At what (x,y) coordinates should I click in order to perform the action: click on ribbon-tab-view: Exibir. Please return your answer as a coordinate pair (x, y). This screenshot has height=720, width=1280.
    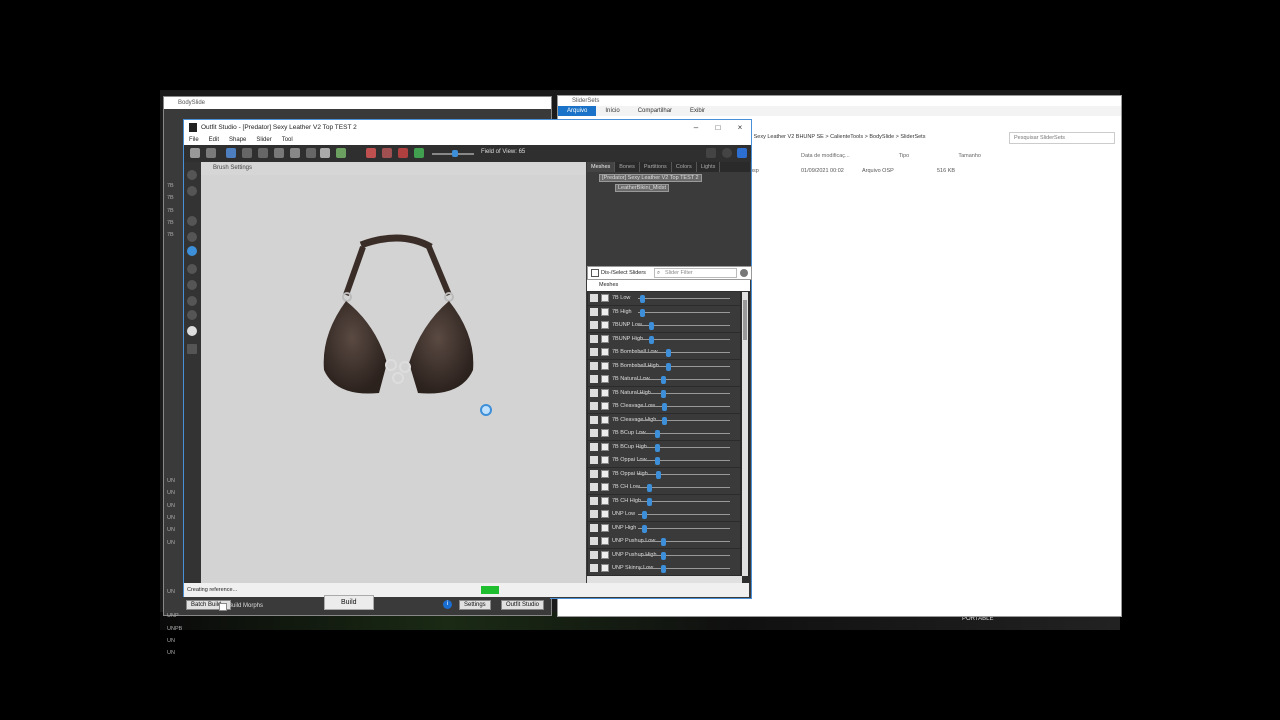
    Looking at the image, I should click on (697, 111).